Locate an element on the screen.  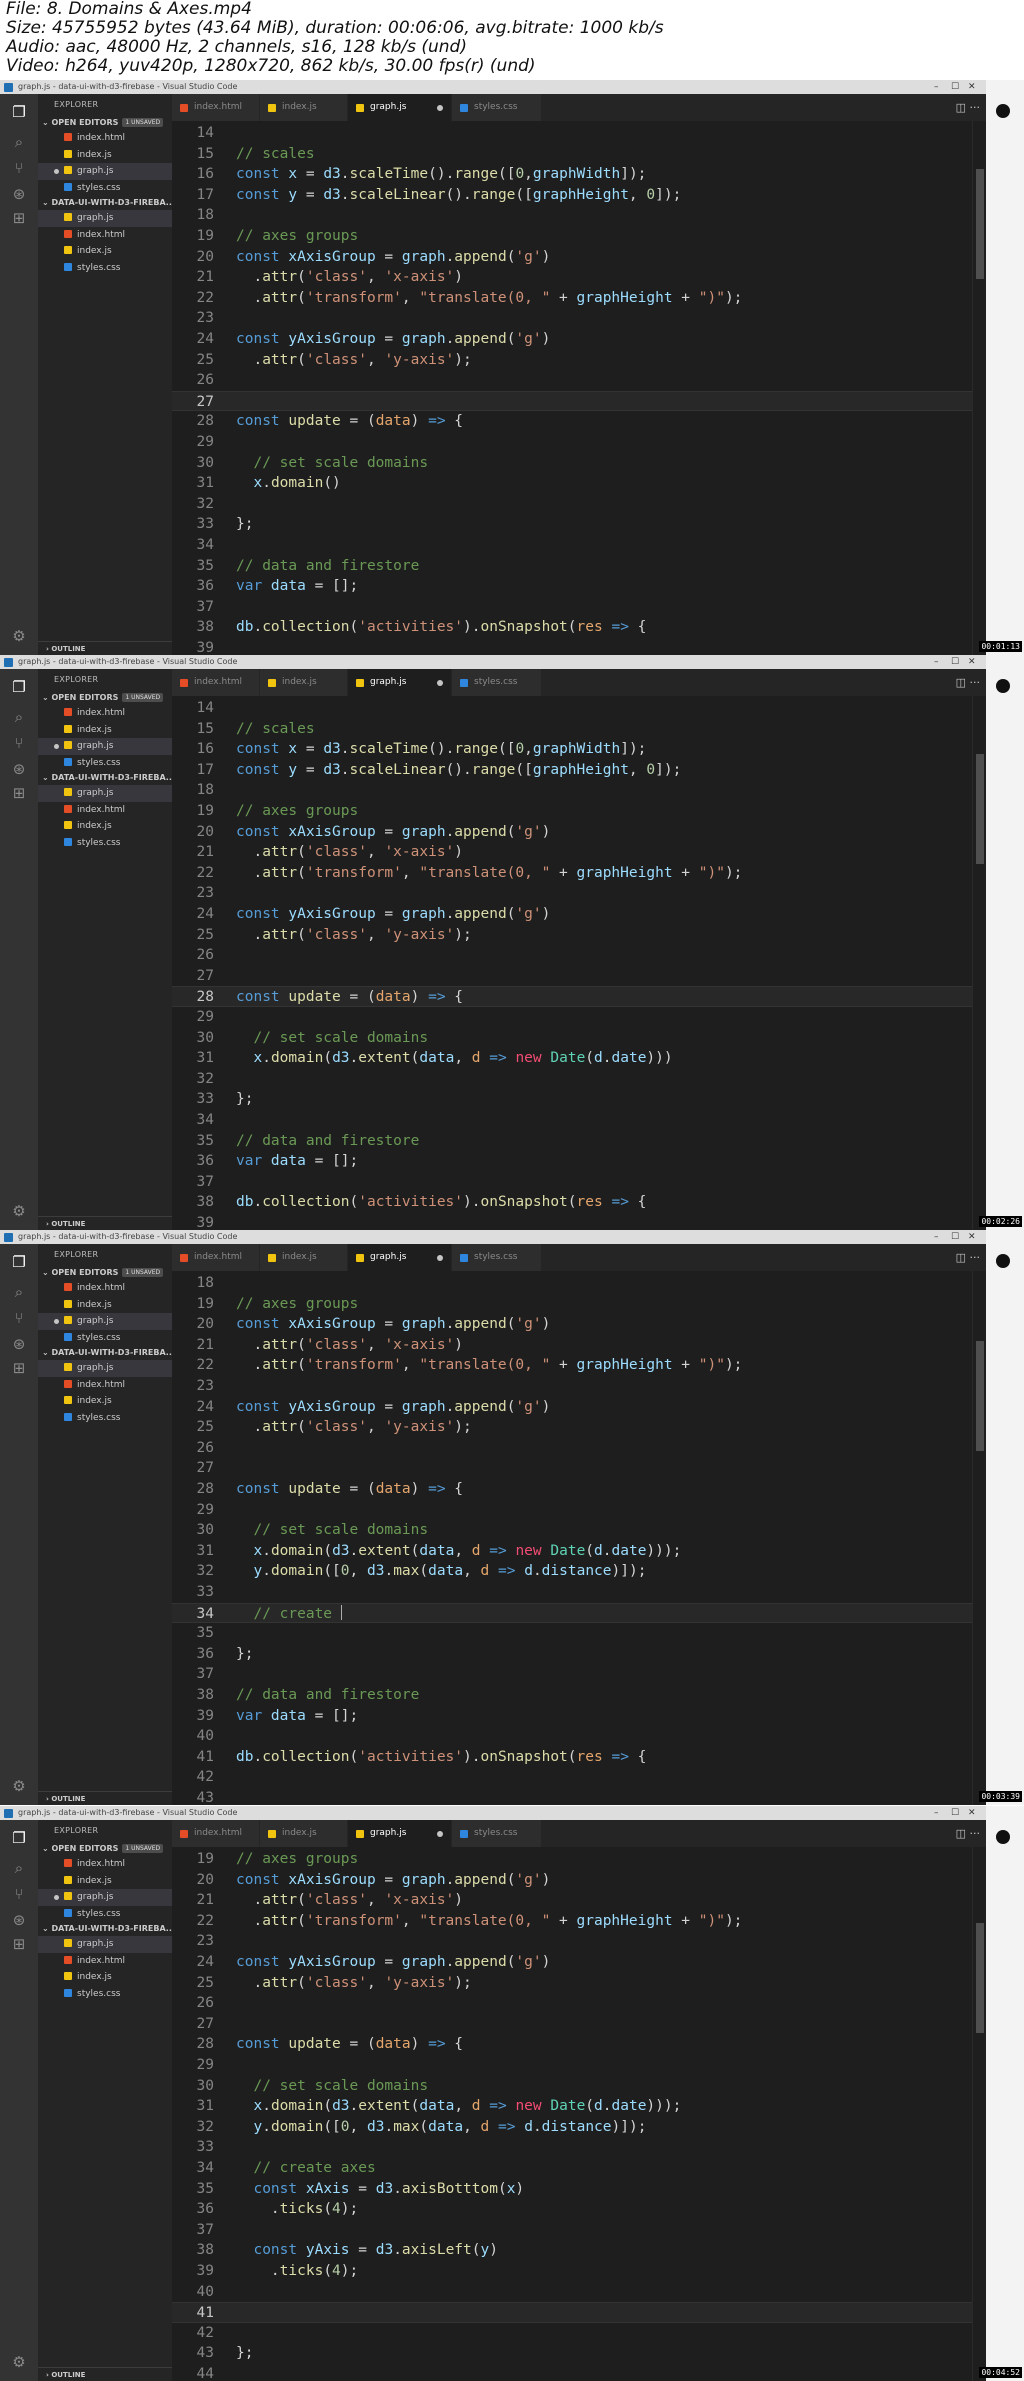
code-line: 43 is located at coordinates (579, 1796).